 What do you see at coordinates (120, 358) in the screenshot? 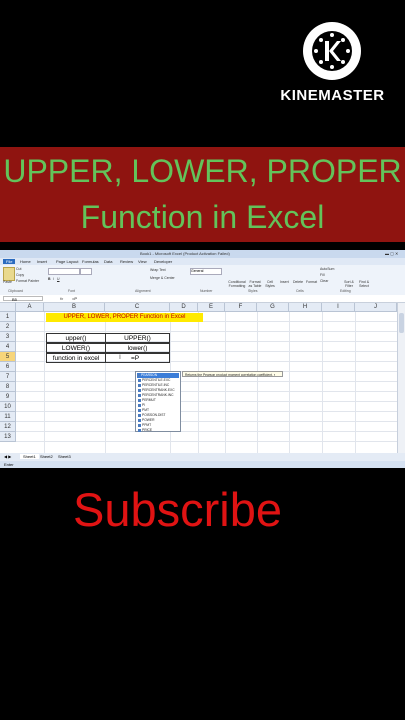
I see `text-cursor-icon: I` at bounding box center [120, 358].